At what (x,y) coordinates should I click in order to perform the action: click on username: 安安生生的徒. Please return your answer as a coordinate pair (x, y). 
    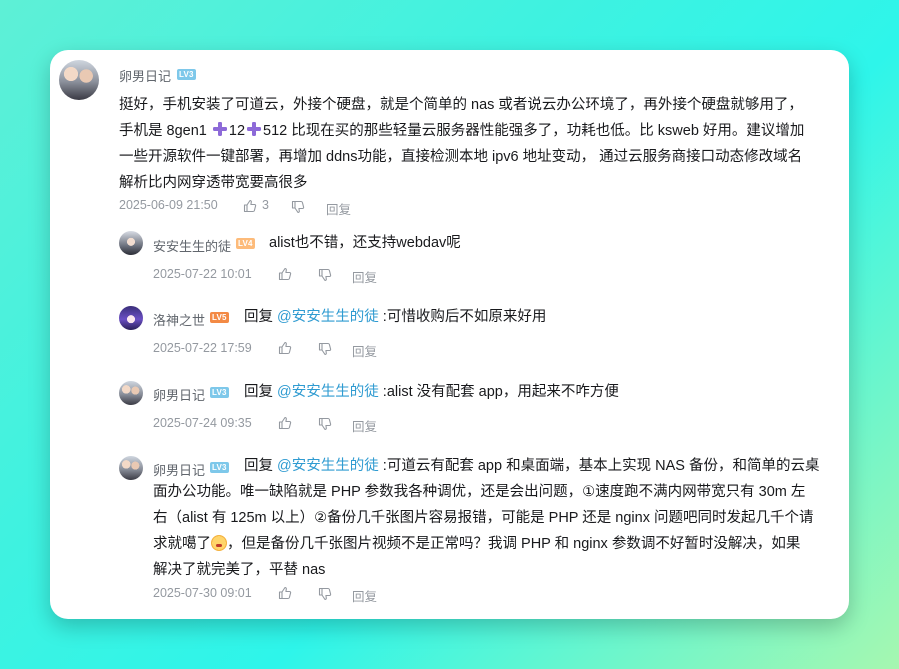
    Looking at the image, I should click on (192, 245).